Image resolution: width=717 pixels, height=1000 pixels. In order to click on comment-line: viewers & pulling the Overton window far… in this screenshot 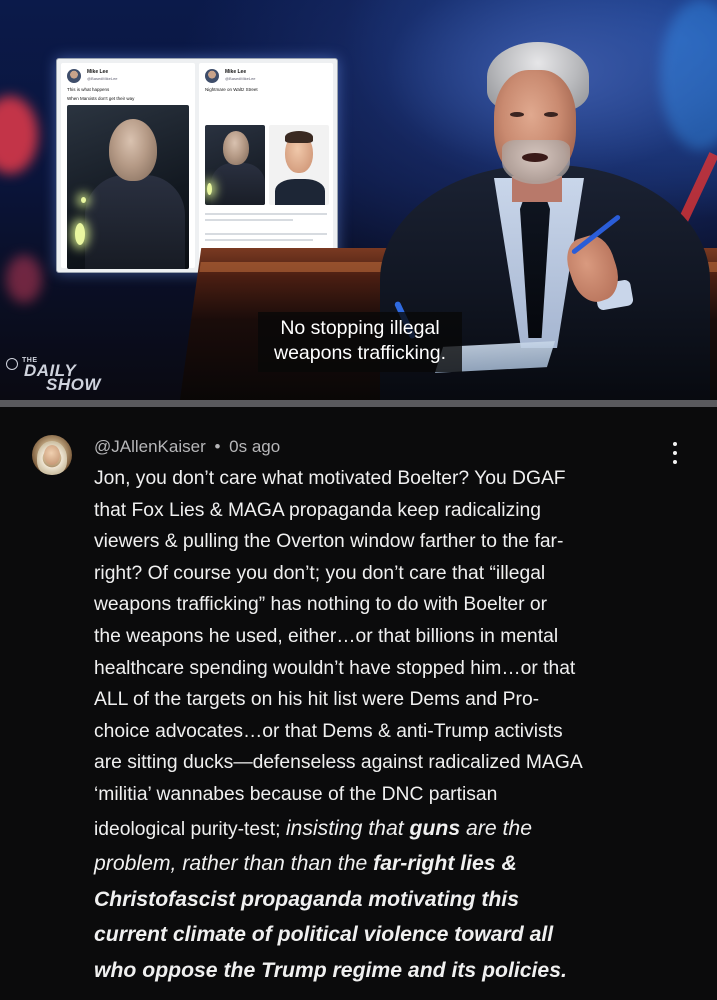, I will do `click(329, 542)`.